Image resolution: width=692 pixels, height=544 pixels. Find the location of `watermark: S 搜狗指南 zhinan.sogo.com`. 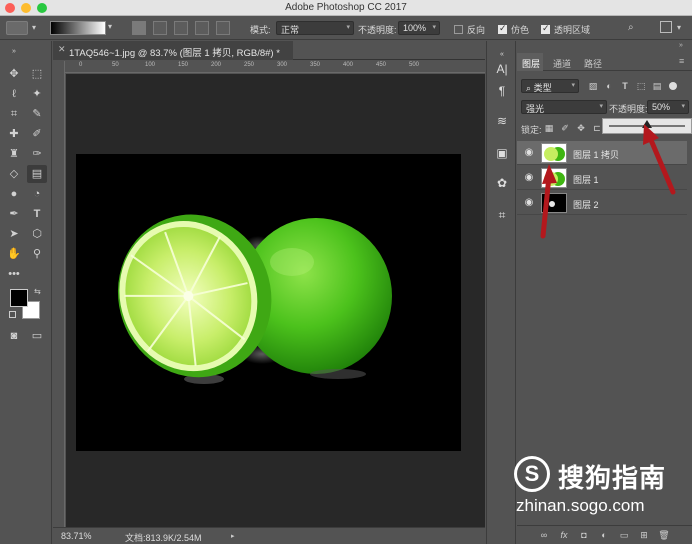

watermark: S 搜狗指南 zhinan.sogo.com is located at coordinates (599, 487).